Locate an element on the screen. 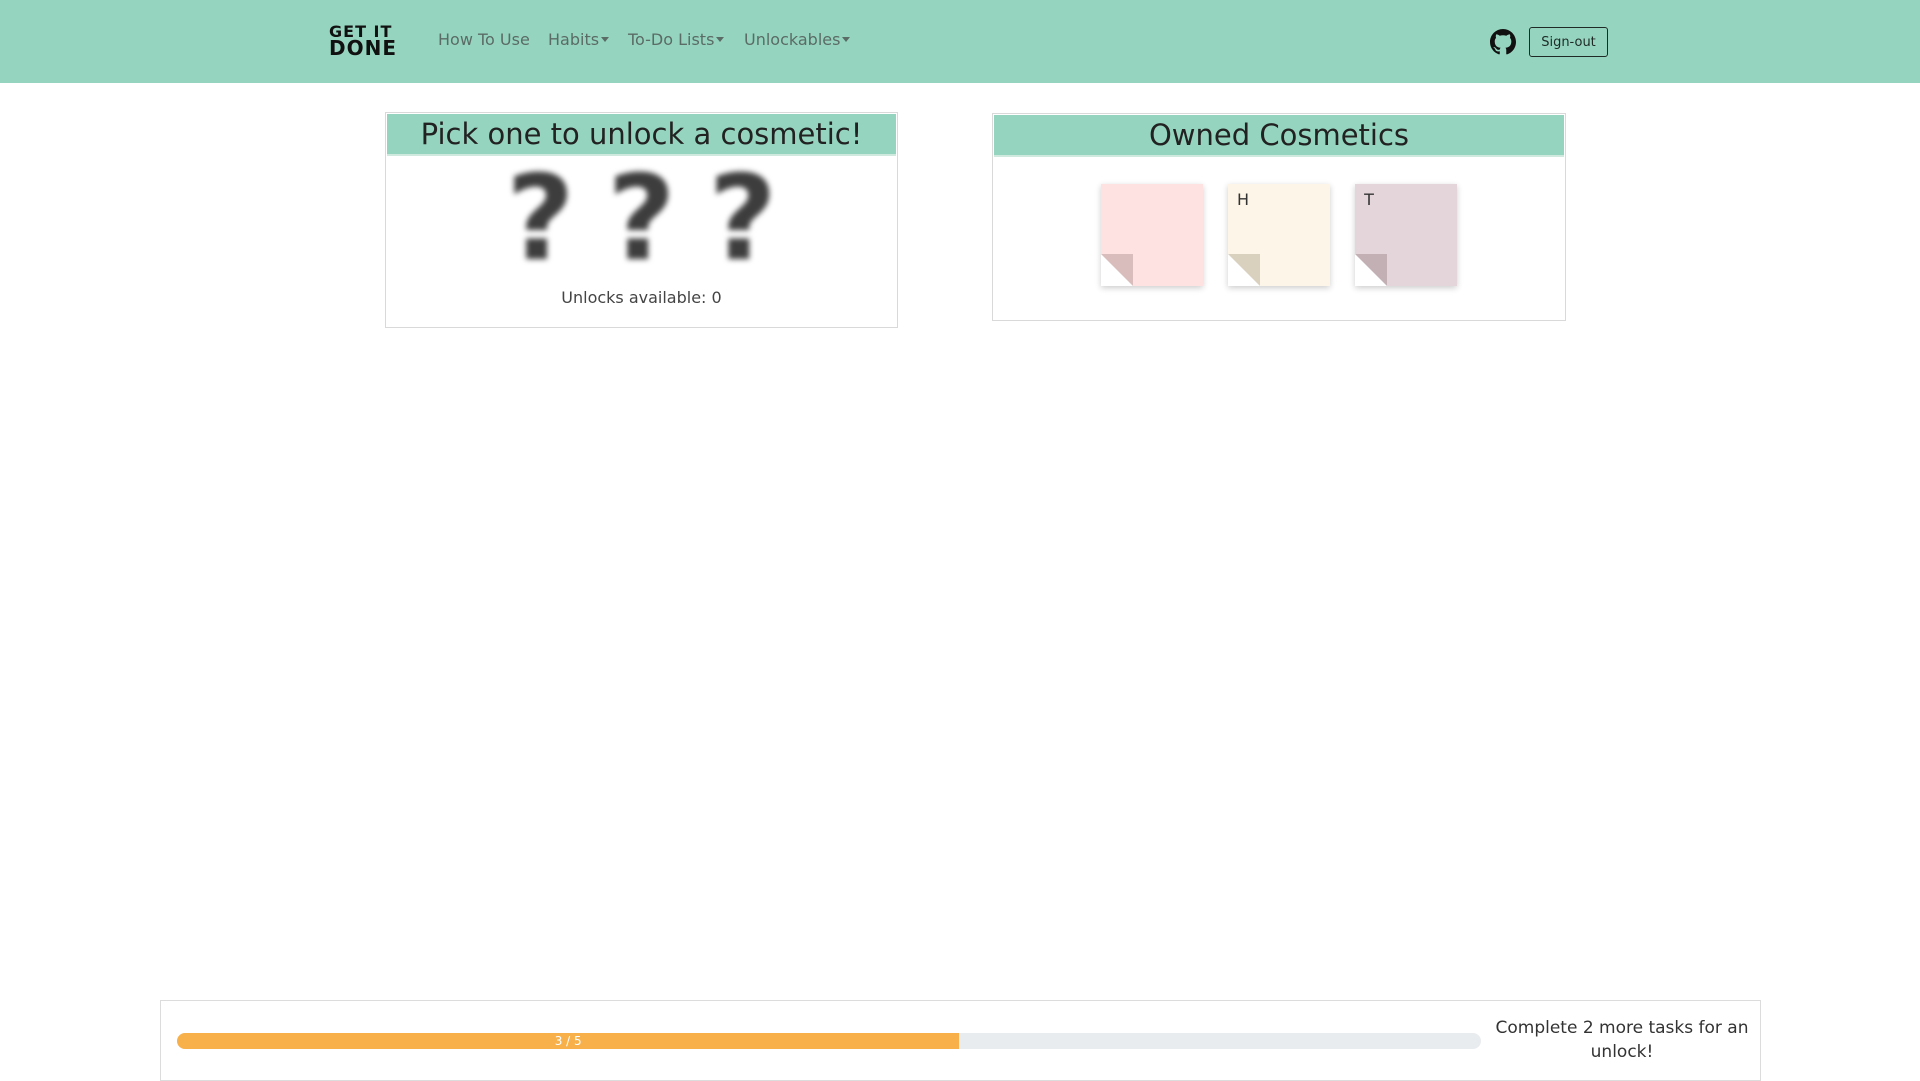  mystery-choice-2: ? is located at coordinates (642, 218).